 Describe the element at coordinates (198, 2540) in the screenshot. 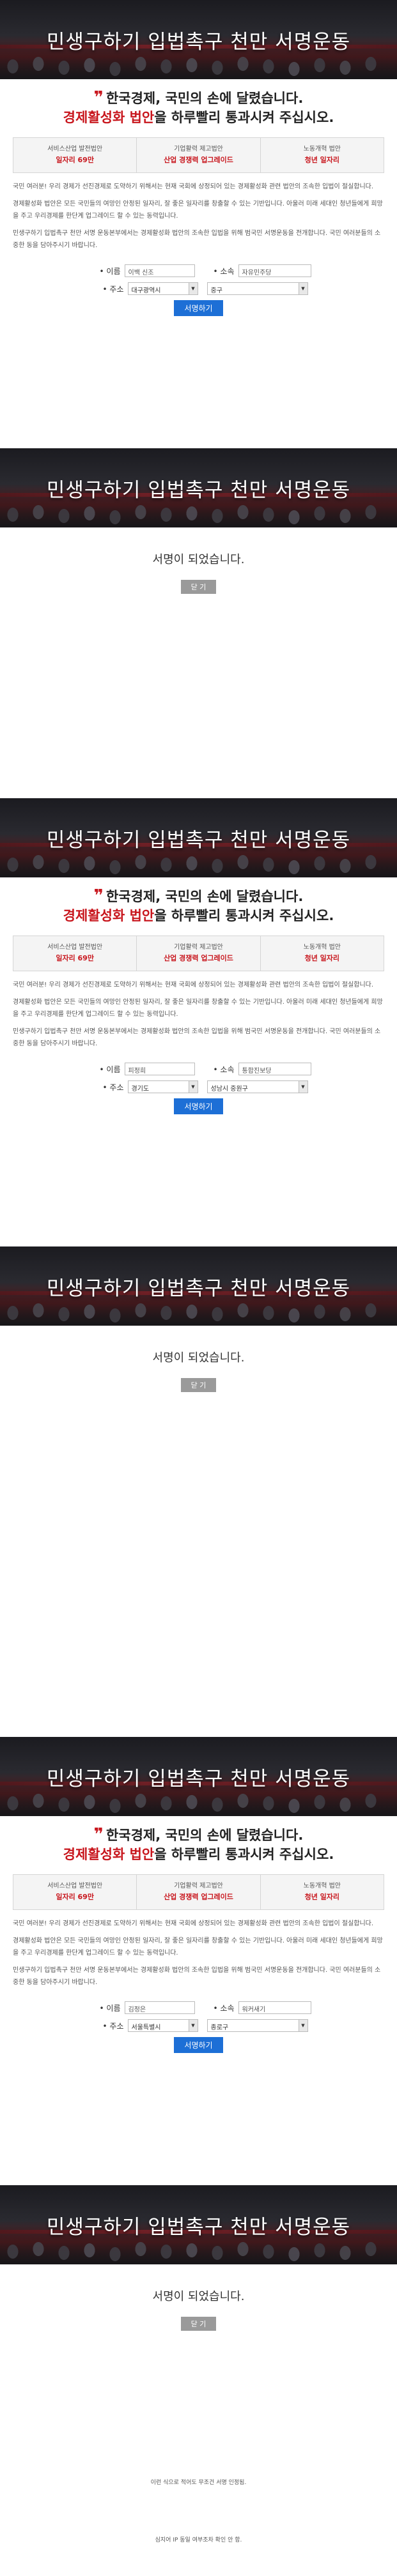

I see `caption-note-2: 심지어 IP 동일 여부조차 확인 안 함.` at that location.